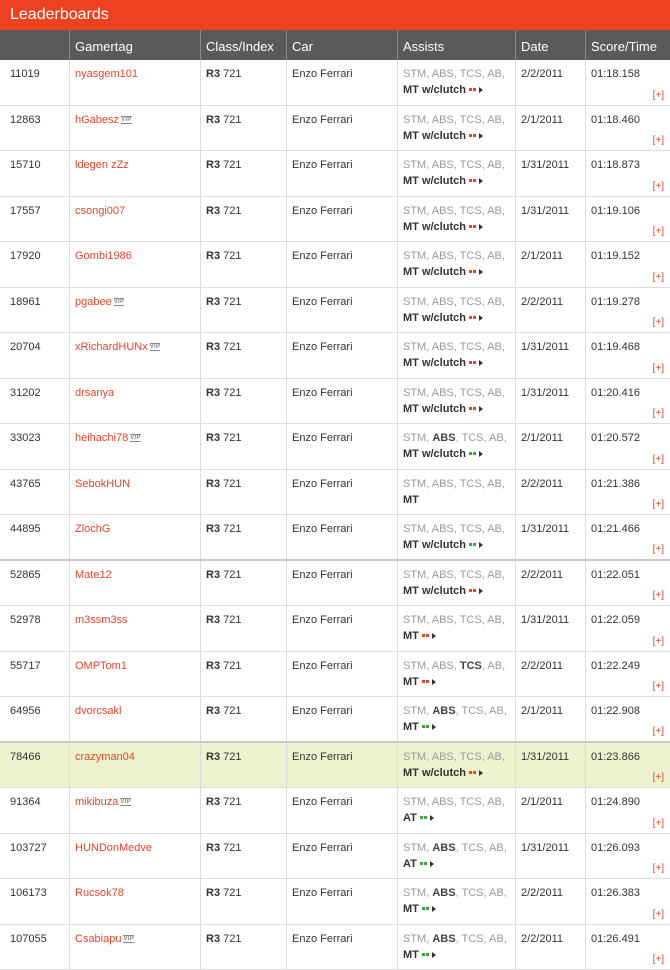 This screenshot has height=970, width=670. What do you see at coordinates (96, 802) in the screenshot?
I see `gamertag-link: mikibuza` at bounding box center [96, 802].